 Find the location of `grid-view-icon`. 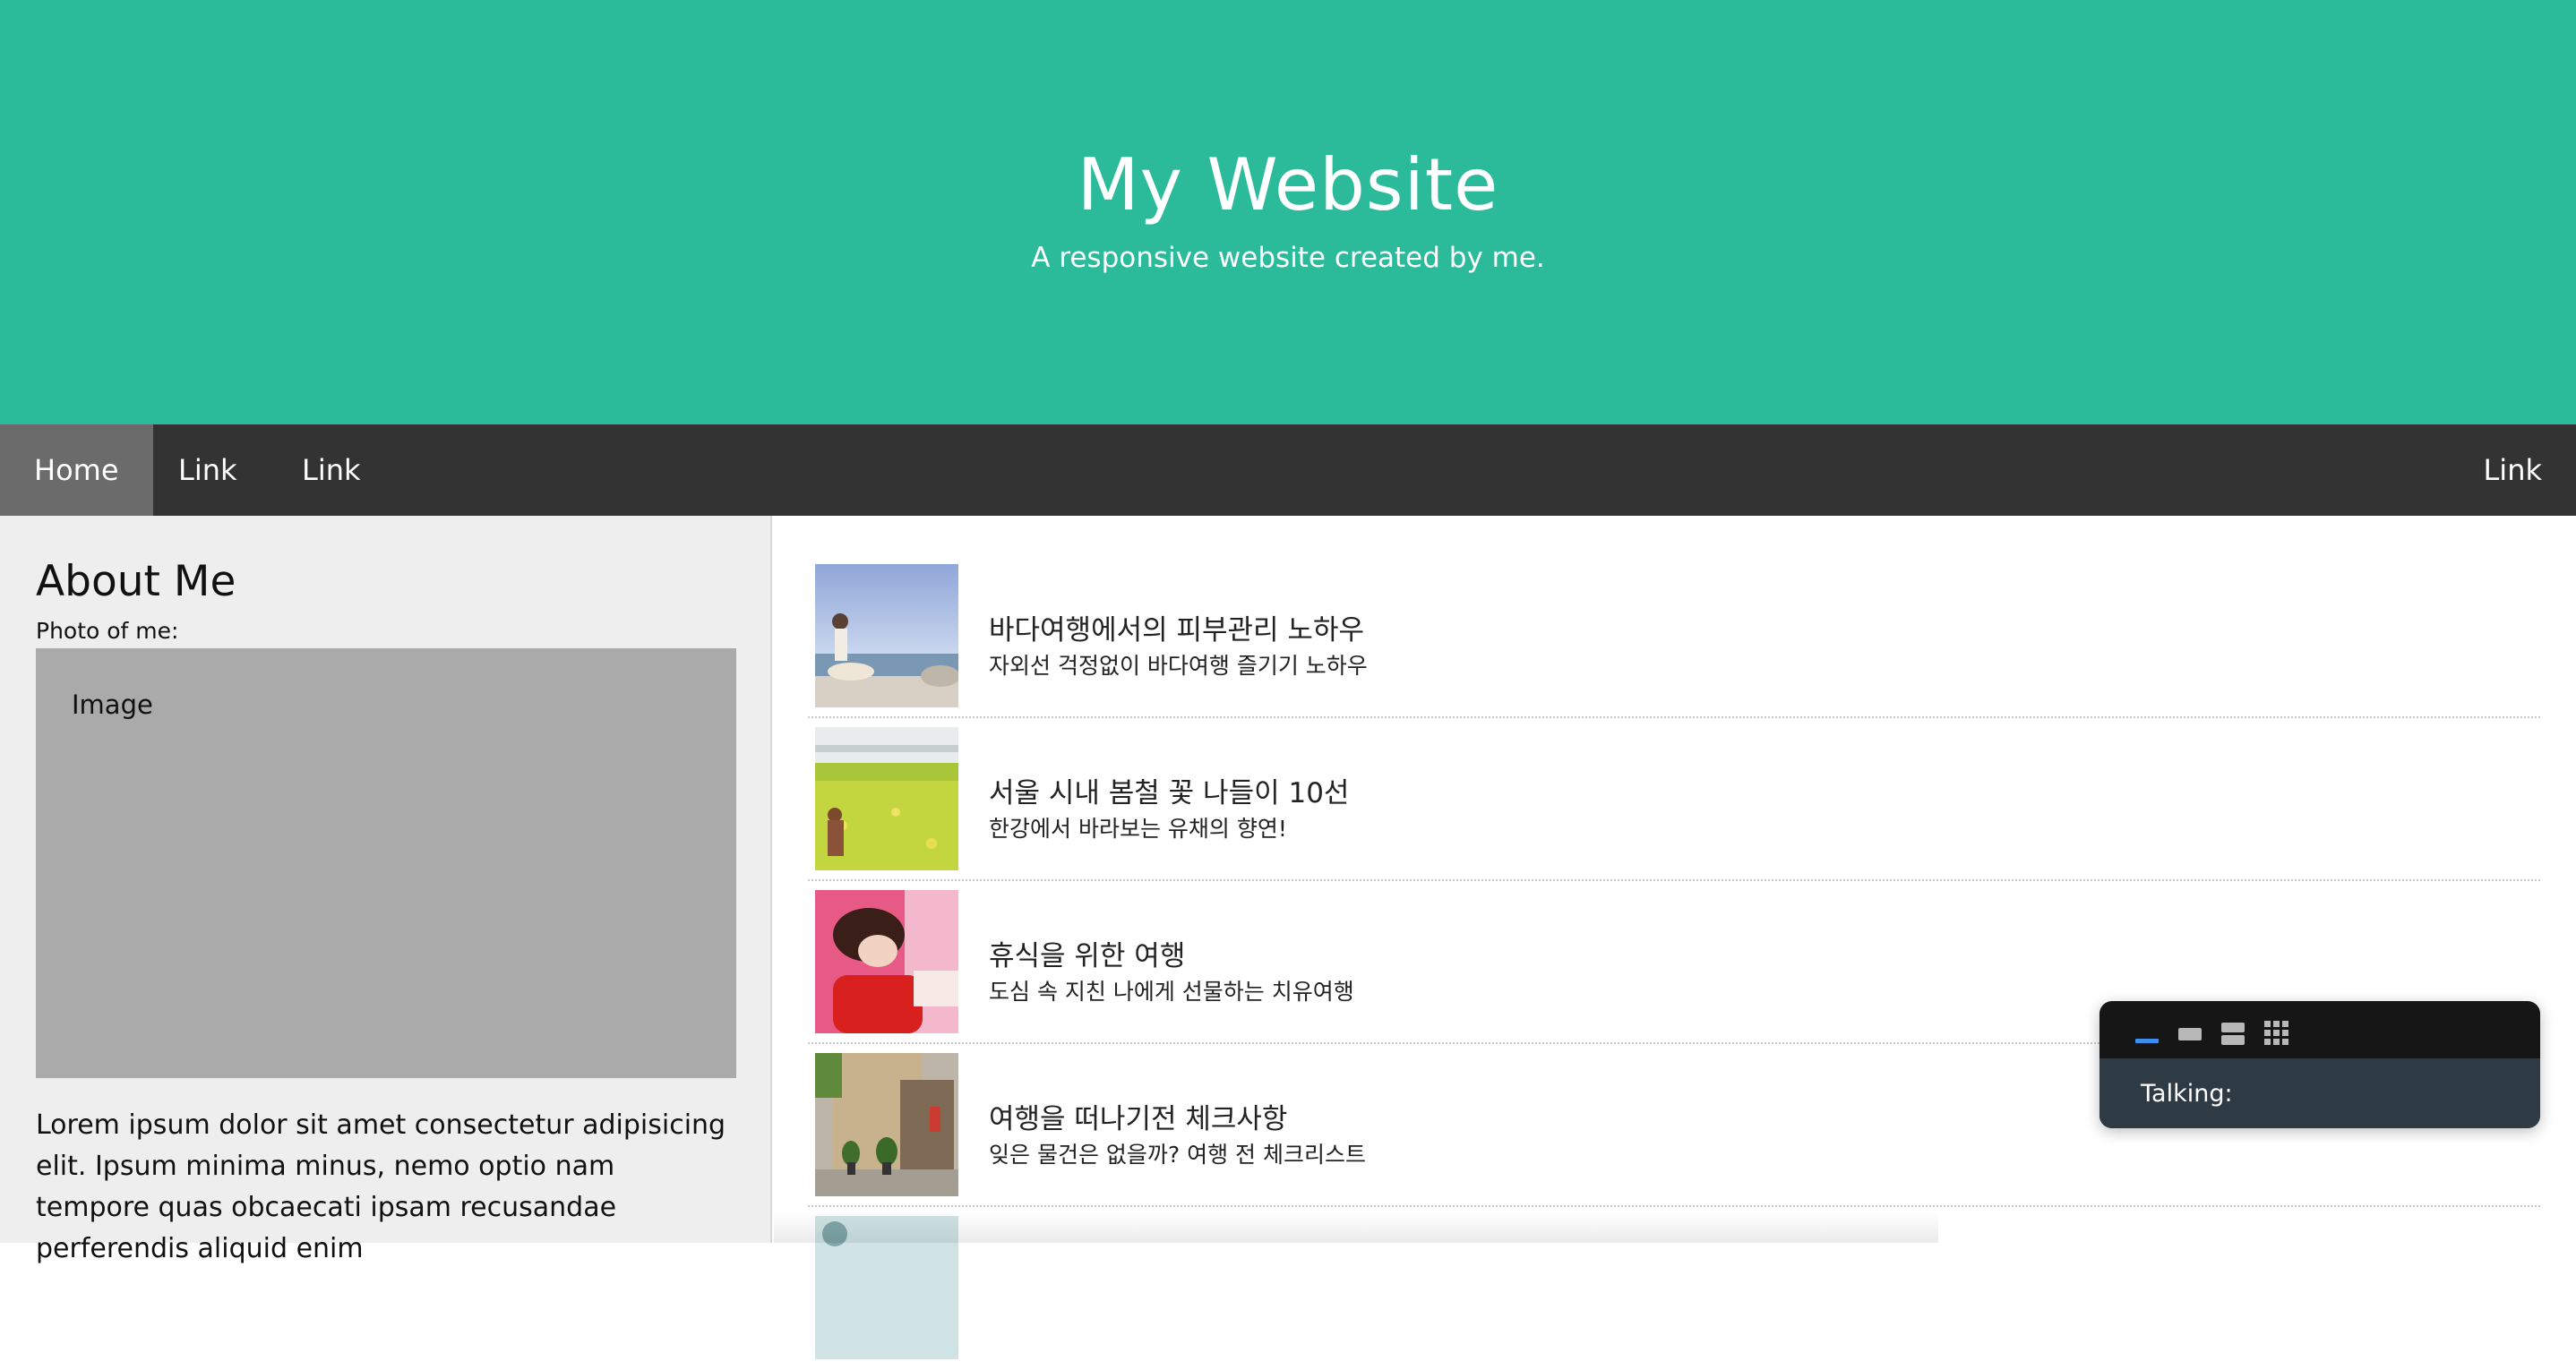

grid-view-icon is located at coordinates (2277, 1033).